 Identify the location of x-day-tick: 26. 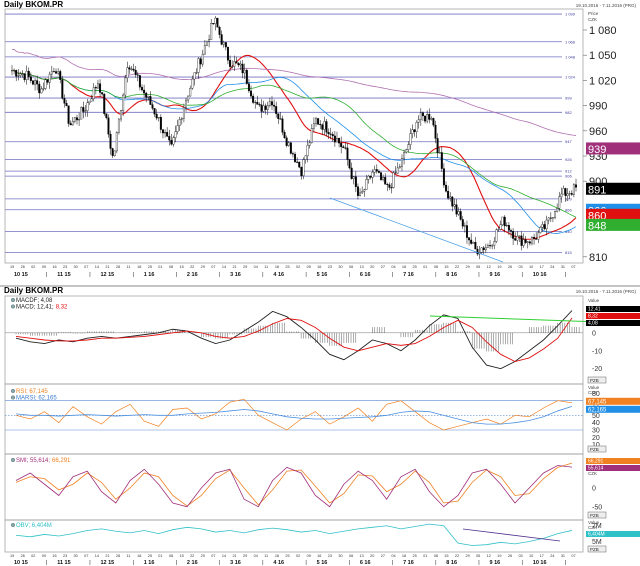
(23, 267).